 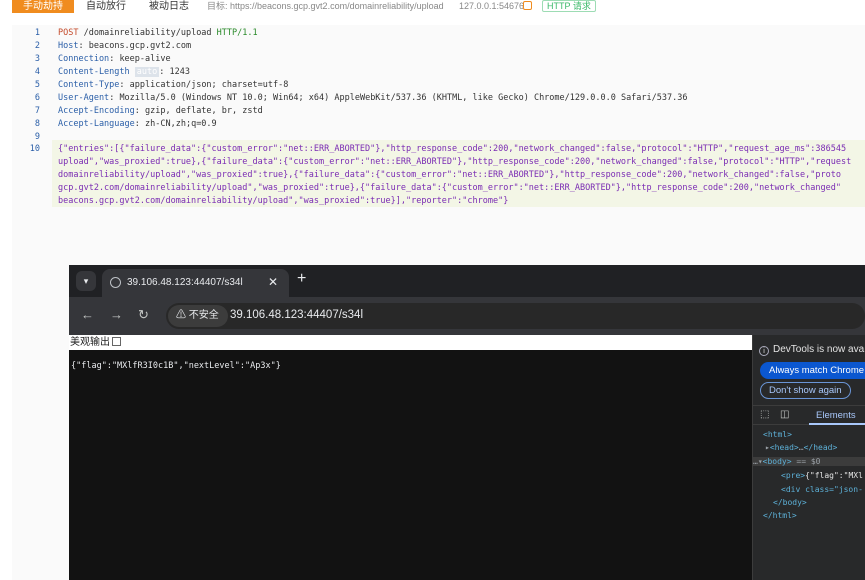 What do you see at coordinates (137, 124) in the screenshot?
I see `header-accept-language: Accept-Language: zh-CN,zh;q=0.9` at bounding box center [137, 124].